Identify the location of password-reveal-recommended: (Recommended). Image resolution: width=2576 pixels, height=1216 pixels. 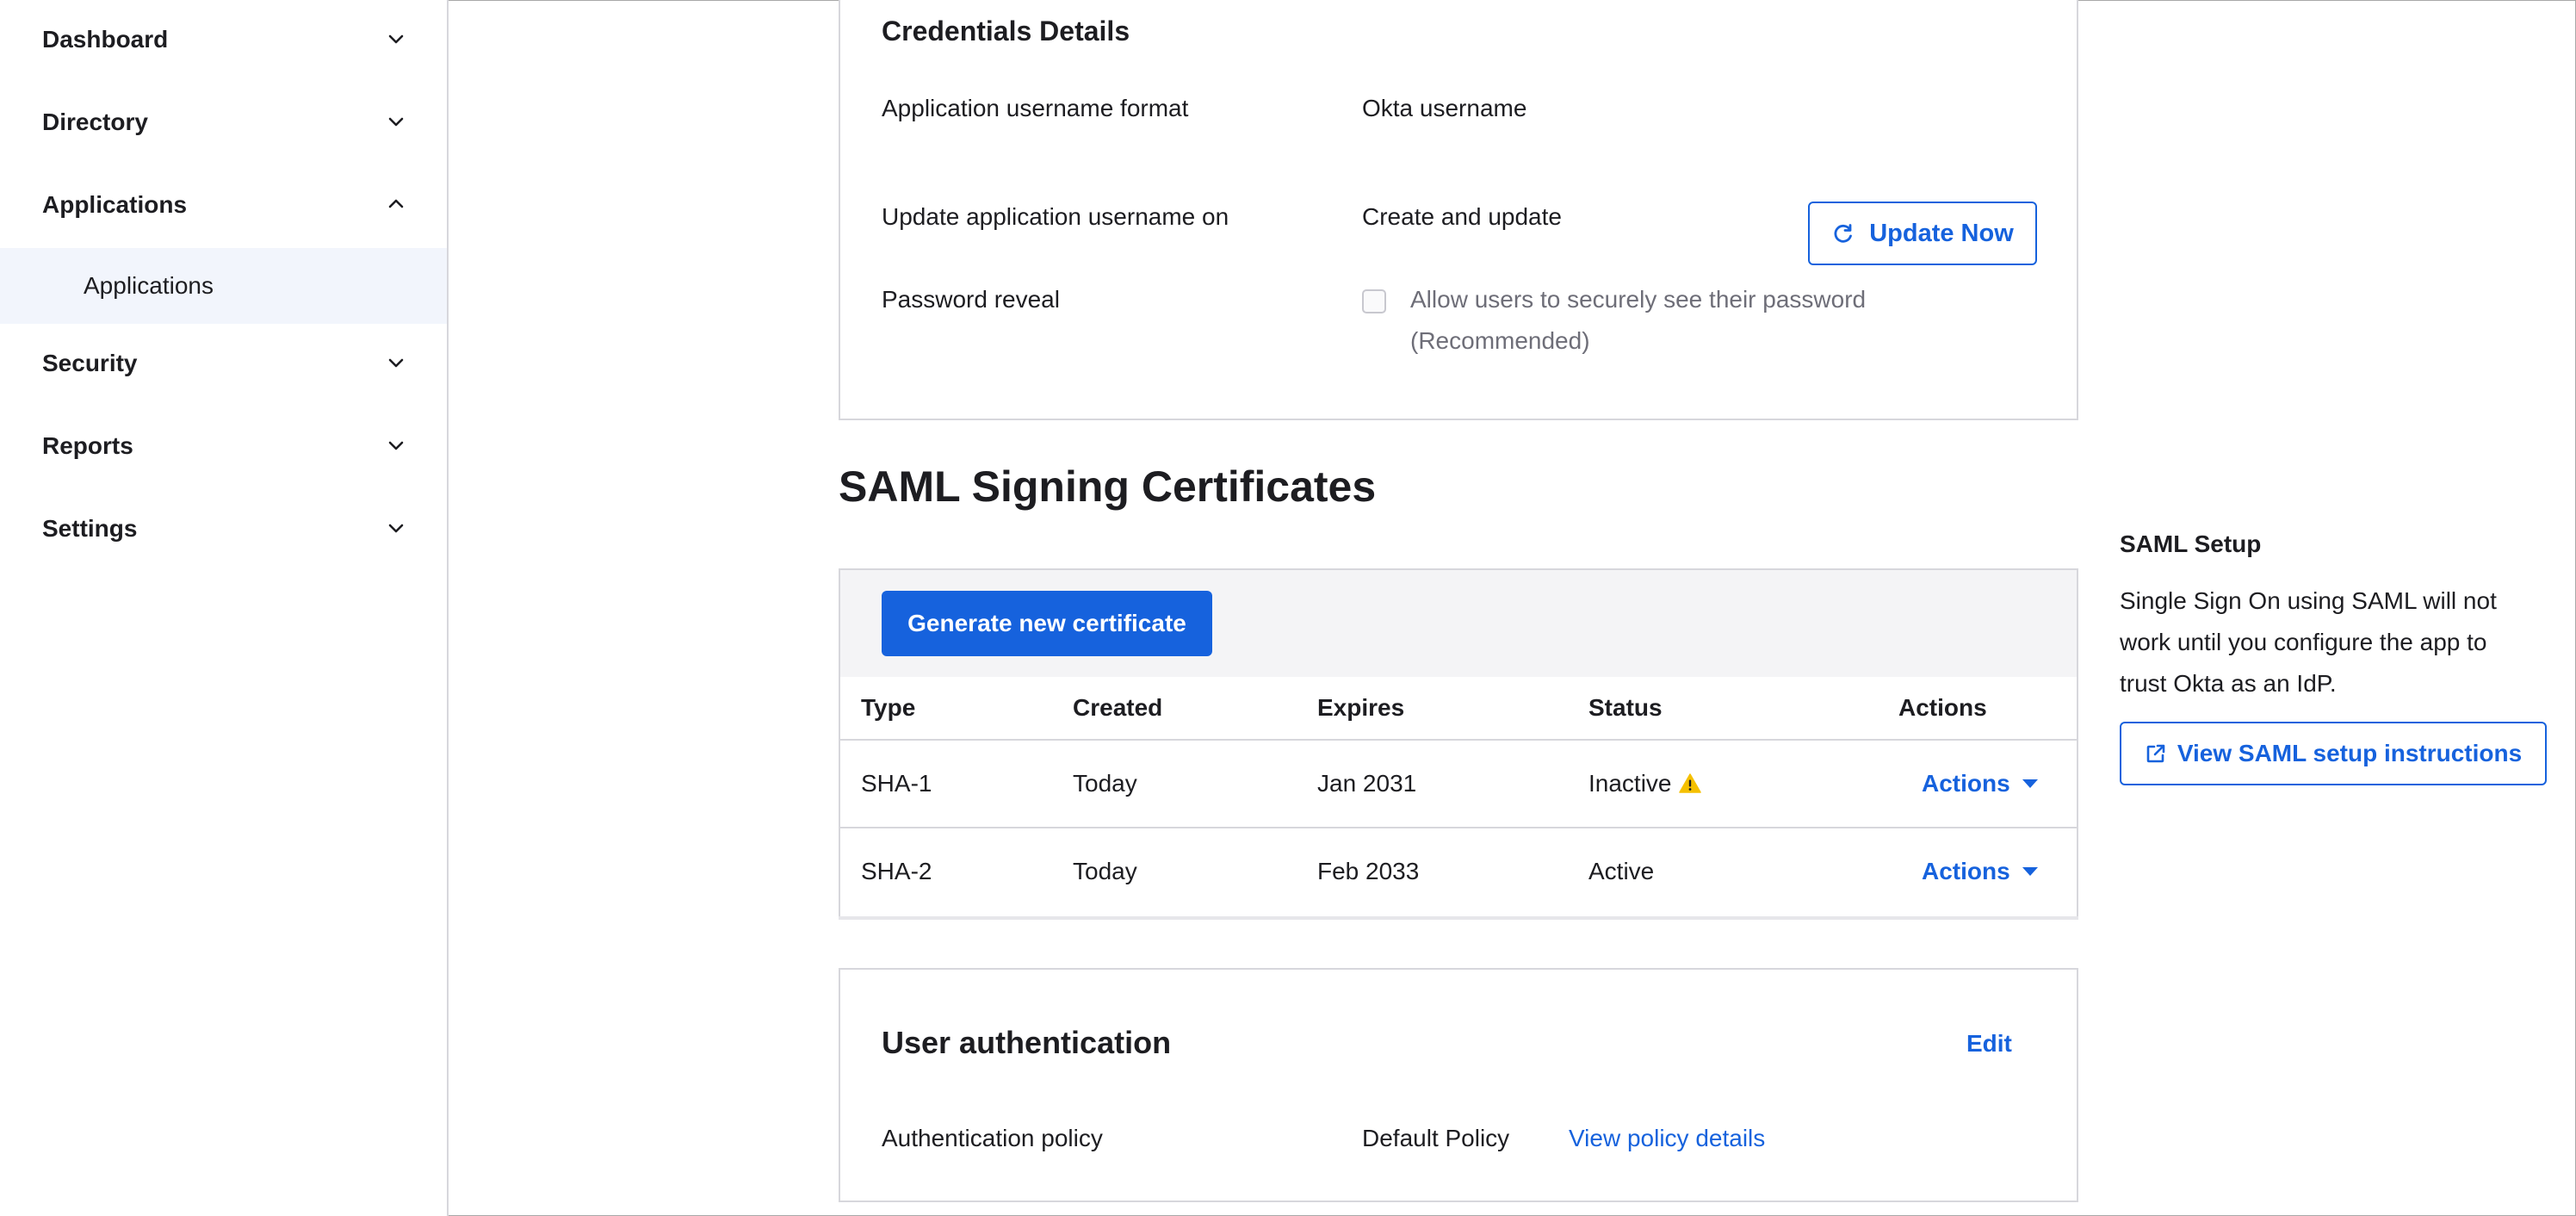
(1500, 340).